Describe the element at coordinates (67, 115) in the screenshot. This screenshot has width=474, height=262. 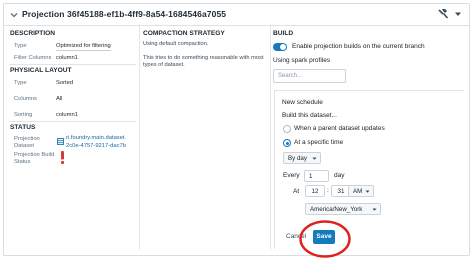
I see `sorting-value: column1` at that location.